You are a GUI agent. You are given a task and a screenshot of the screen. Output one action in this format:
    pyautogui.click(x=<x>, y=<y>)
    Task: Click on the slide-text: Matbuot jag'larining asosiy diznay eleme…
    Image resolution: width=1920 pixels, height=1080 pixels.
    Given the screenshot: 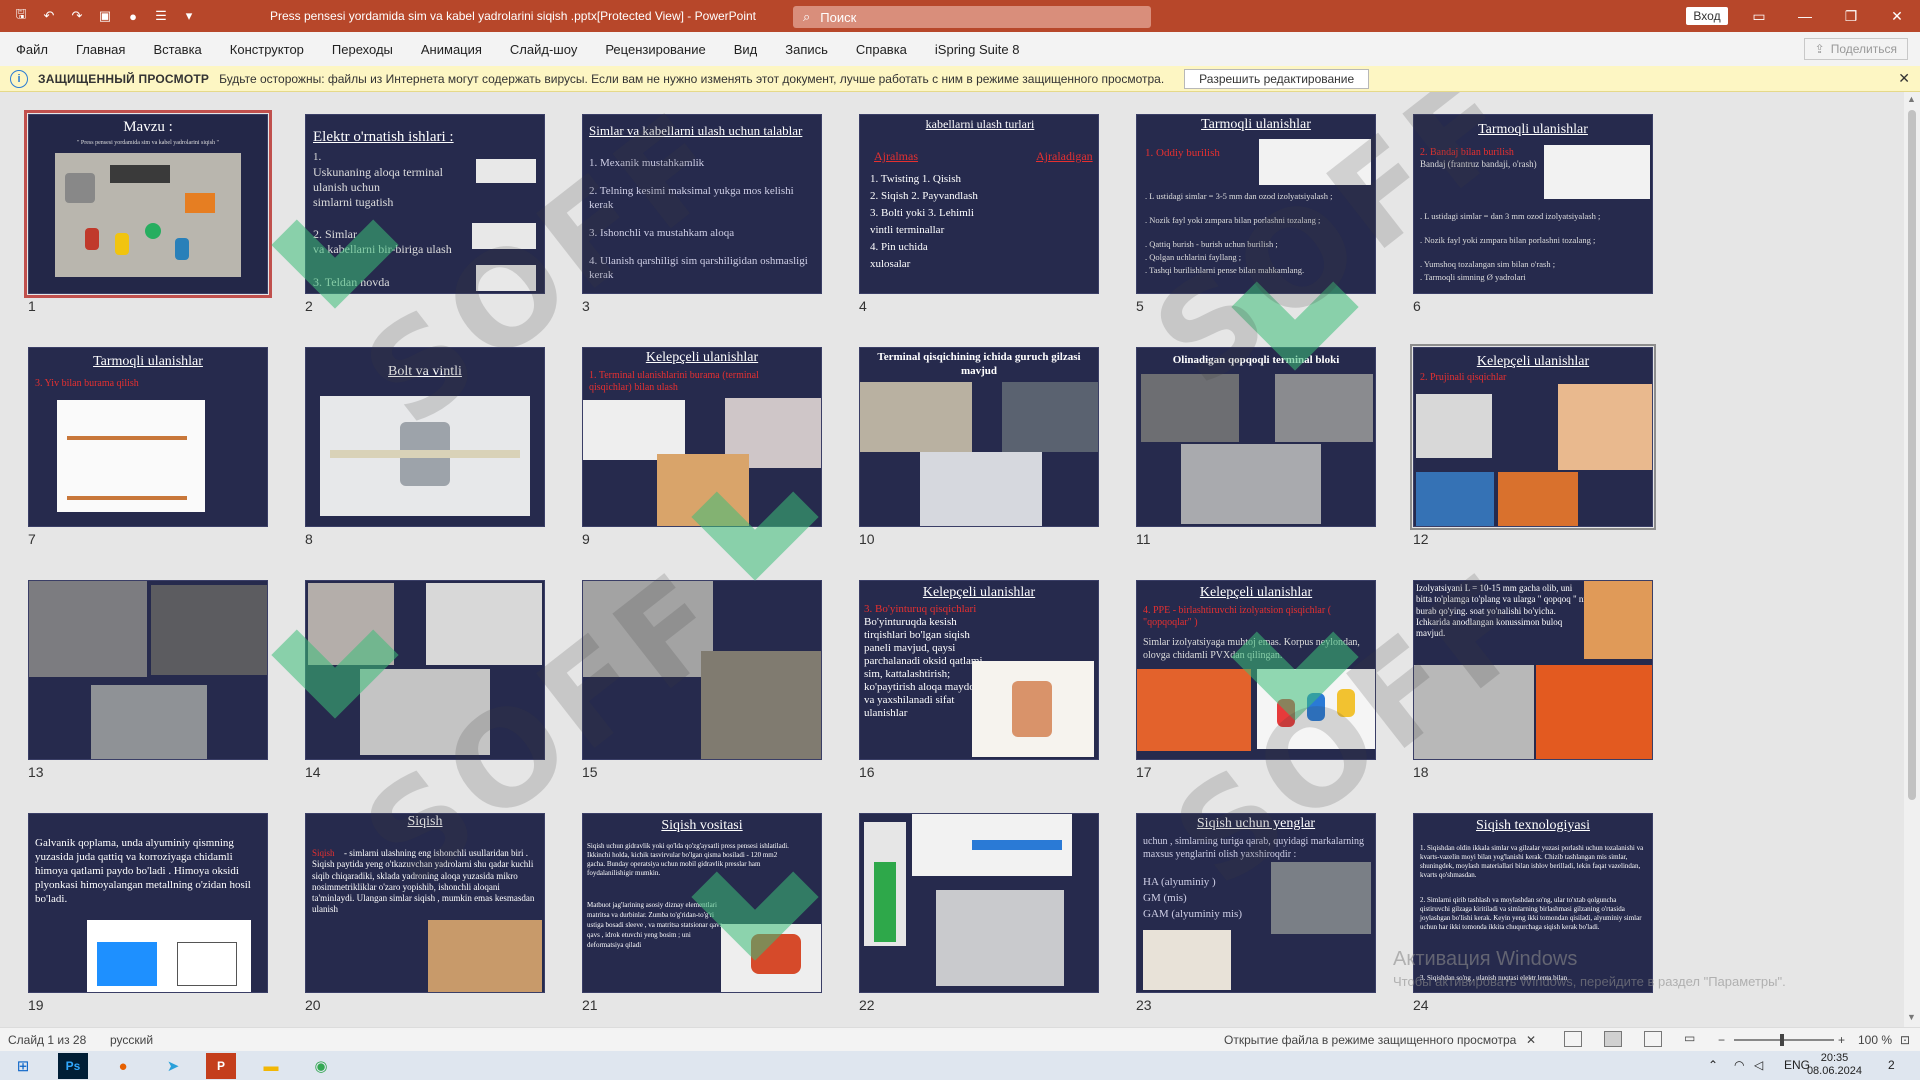 What is the action you would take?
    pyautogui.click(x=655, y=925)
    